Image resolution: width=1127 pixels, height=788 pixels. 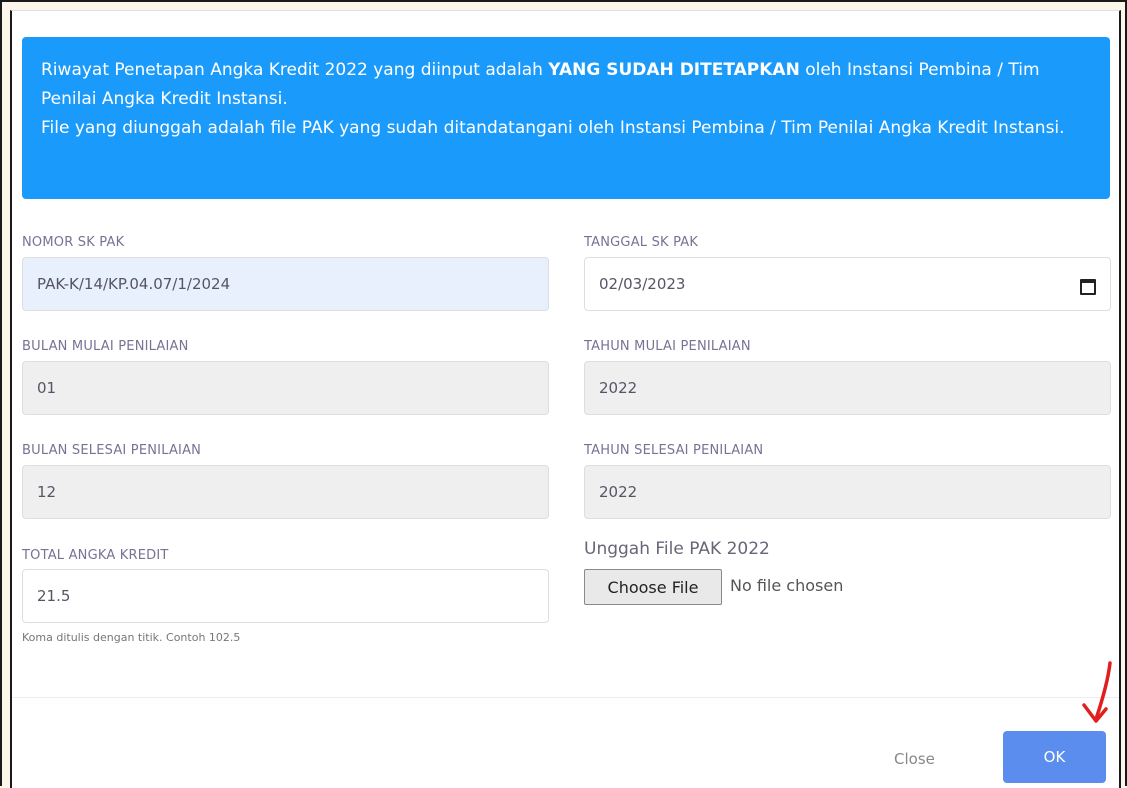 What do you see at coordinates (285, 284) in the screenshot?
I see `nomor-sk-pak-input: PAK-K/14/KP.04.07/1/2024` at bounding box center [285, 284].